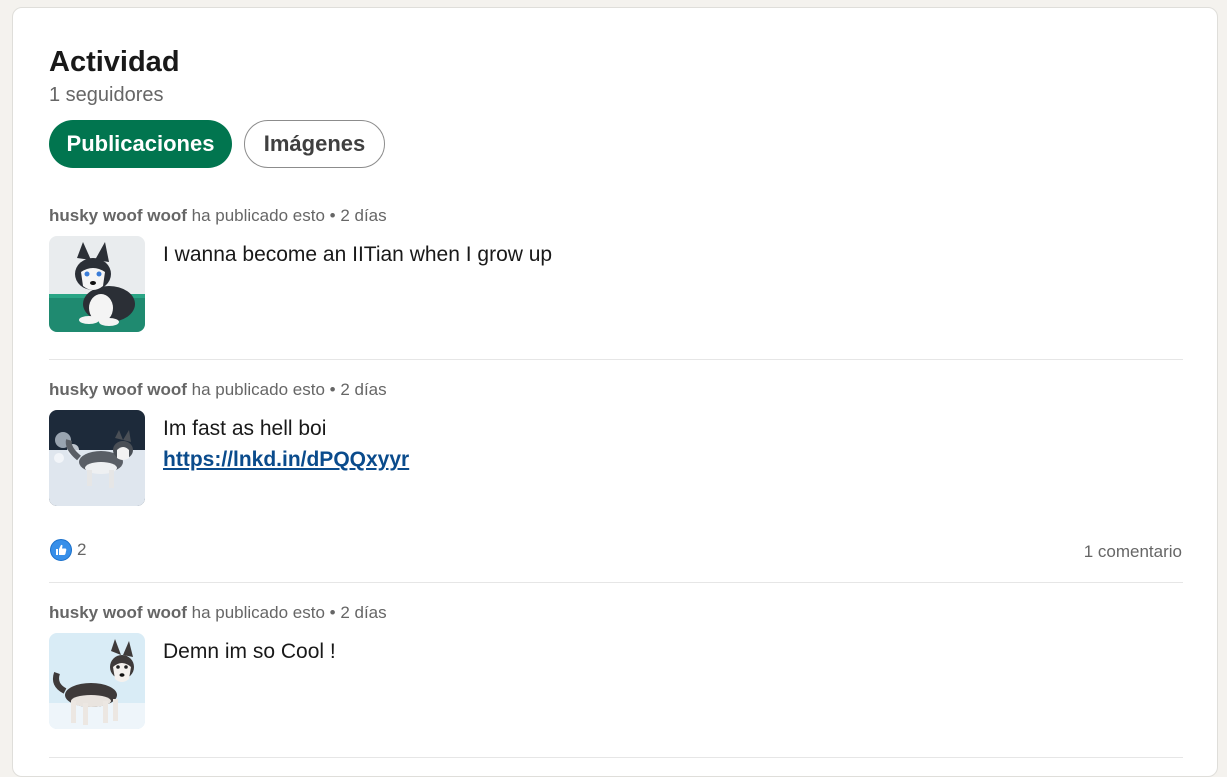  I want to click on post-text: I wanna become an IITian when I grow up, so click(357, 254).